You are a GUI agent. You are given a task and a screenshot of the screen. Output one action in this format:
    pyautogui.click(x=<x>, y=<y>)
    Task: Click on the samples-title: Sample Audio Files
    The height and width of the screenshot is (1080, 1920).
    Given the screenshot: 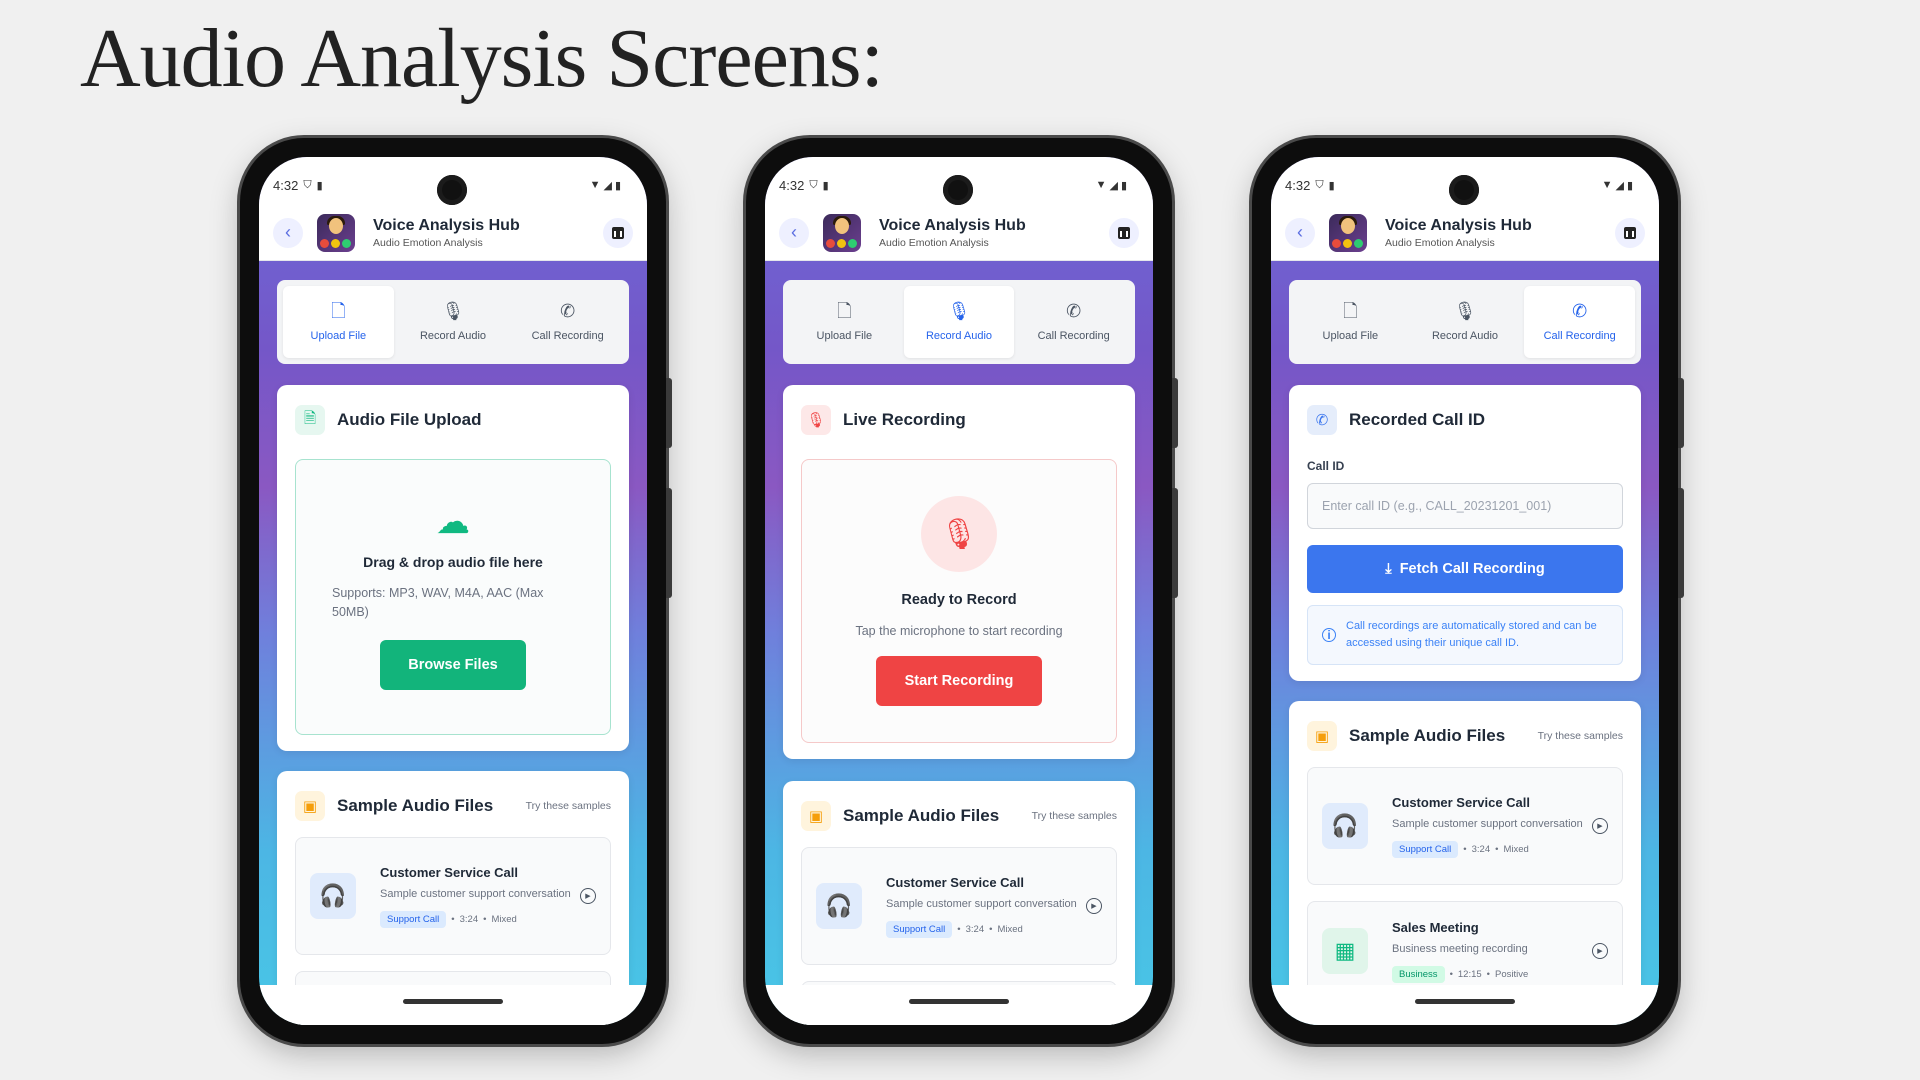 What is the action you would take?
    pyautogui.click(x=415, y=805)
    